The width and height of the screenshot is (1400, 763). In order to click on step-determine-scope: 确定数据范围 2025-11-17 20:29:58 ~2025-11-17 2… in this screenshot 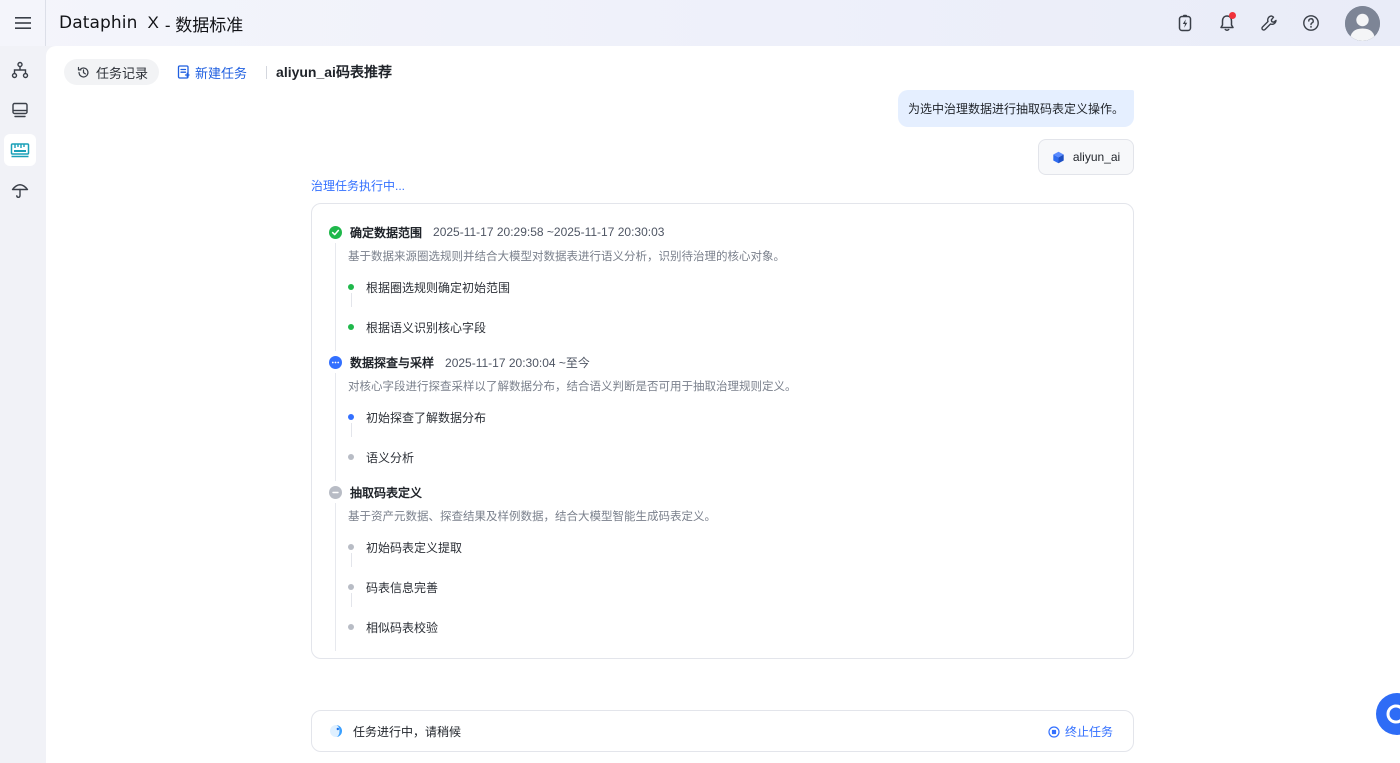, I will do `click(557, 287)`.